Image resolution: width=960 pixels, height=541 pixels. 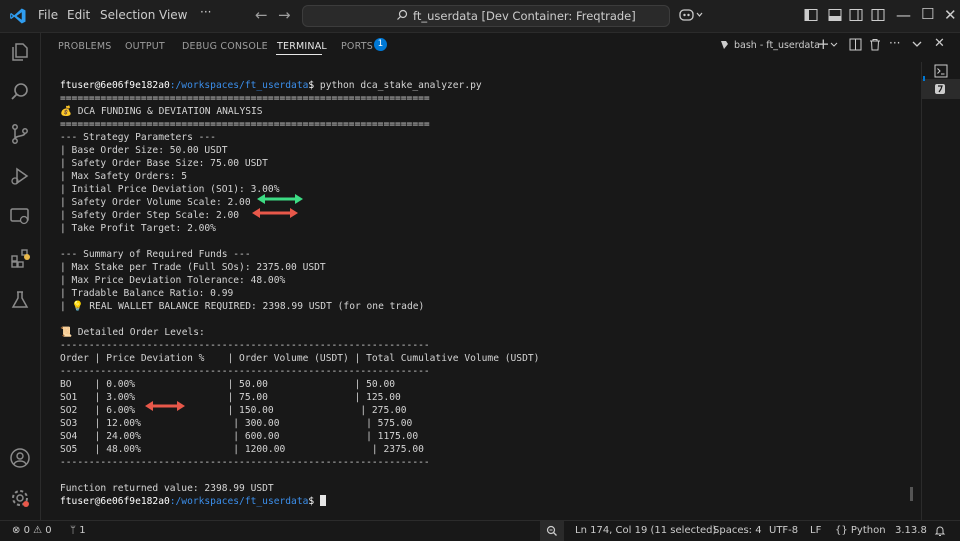 I want to click on back-arrow-icon: ←, so click(x=261, y=15).